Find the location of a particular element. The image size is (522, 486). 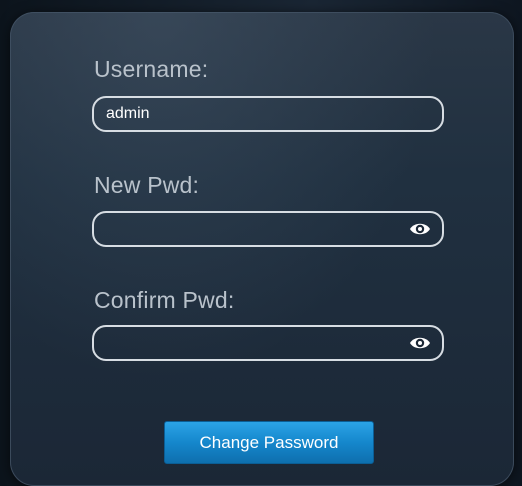

change-password-button: Change Password is located at coordinates (269, 442).